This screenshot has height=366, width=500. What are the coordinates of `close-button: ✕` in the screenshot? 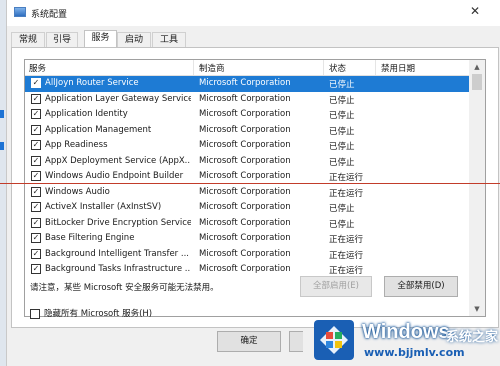 It's located at (475, 11).